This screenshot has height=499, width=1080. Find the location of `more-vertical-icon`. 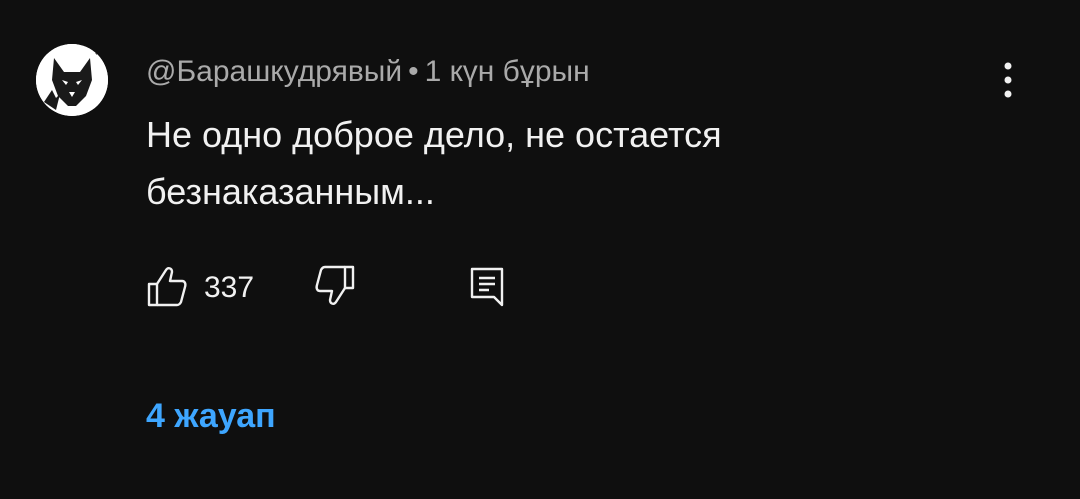

more-vertical-icon is located at coordinates (1008, 80).